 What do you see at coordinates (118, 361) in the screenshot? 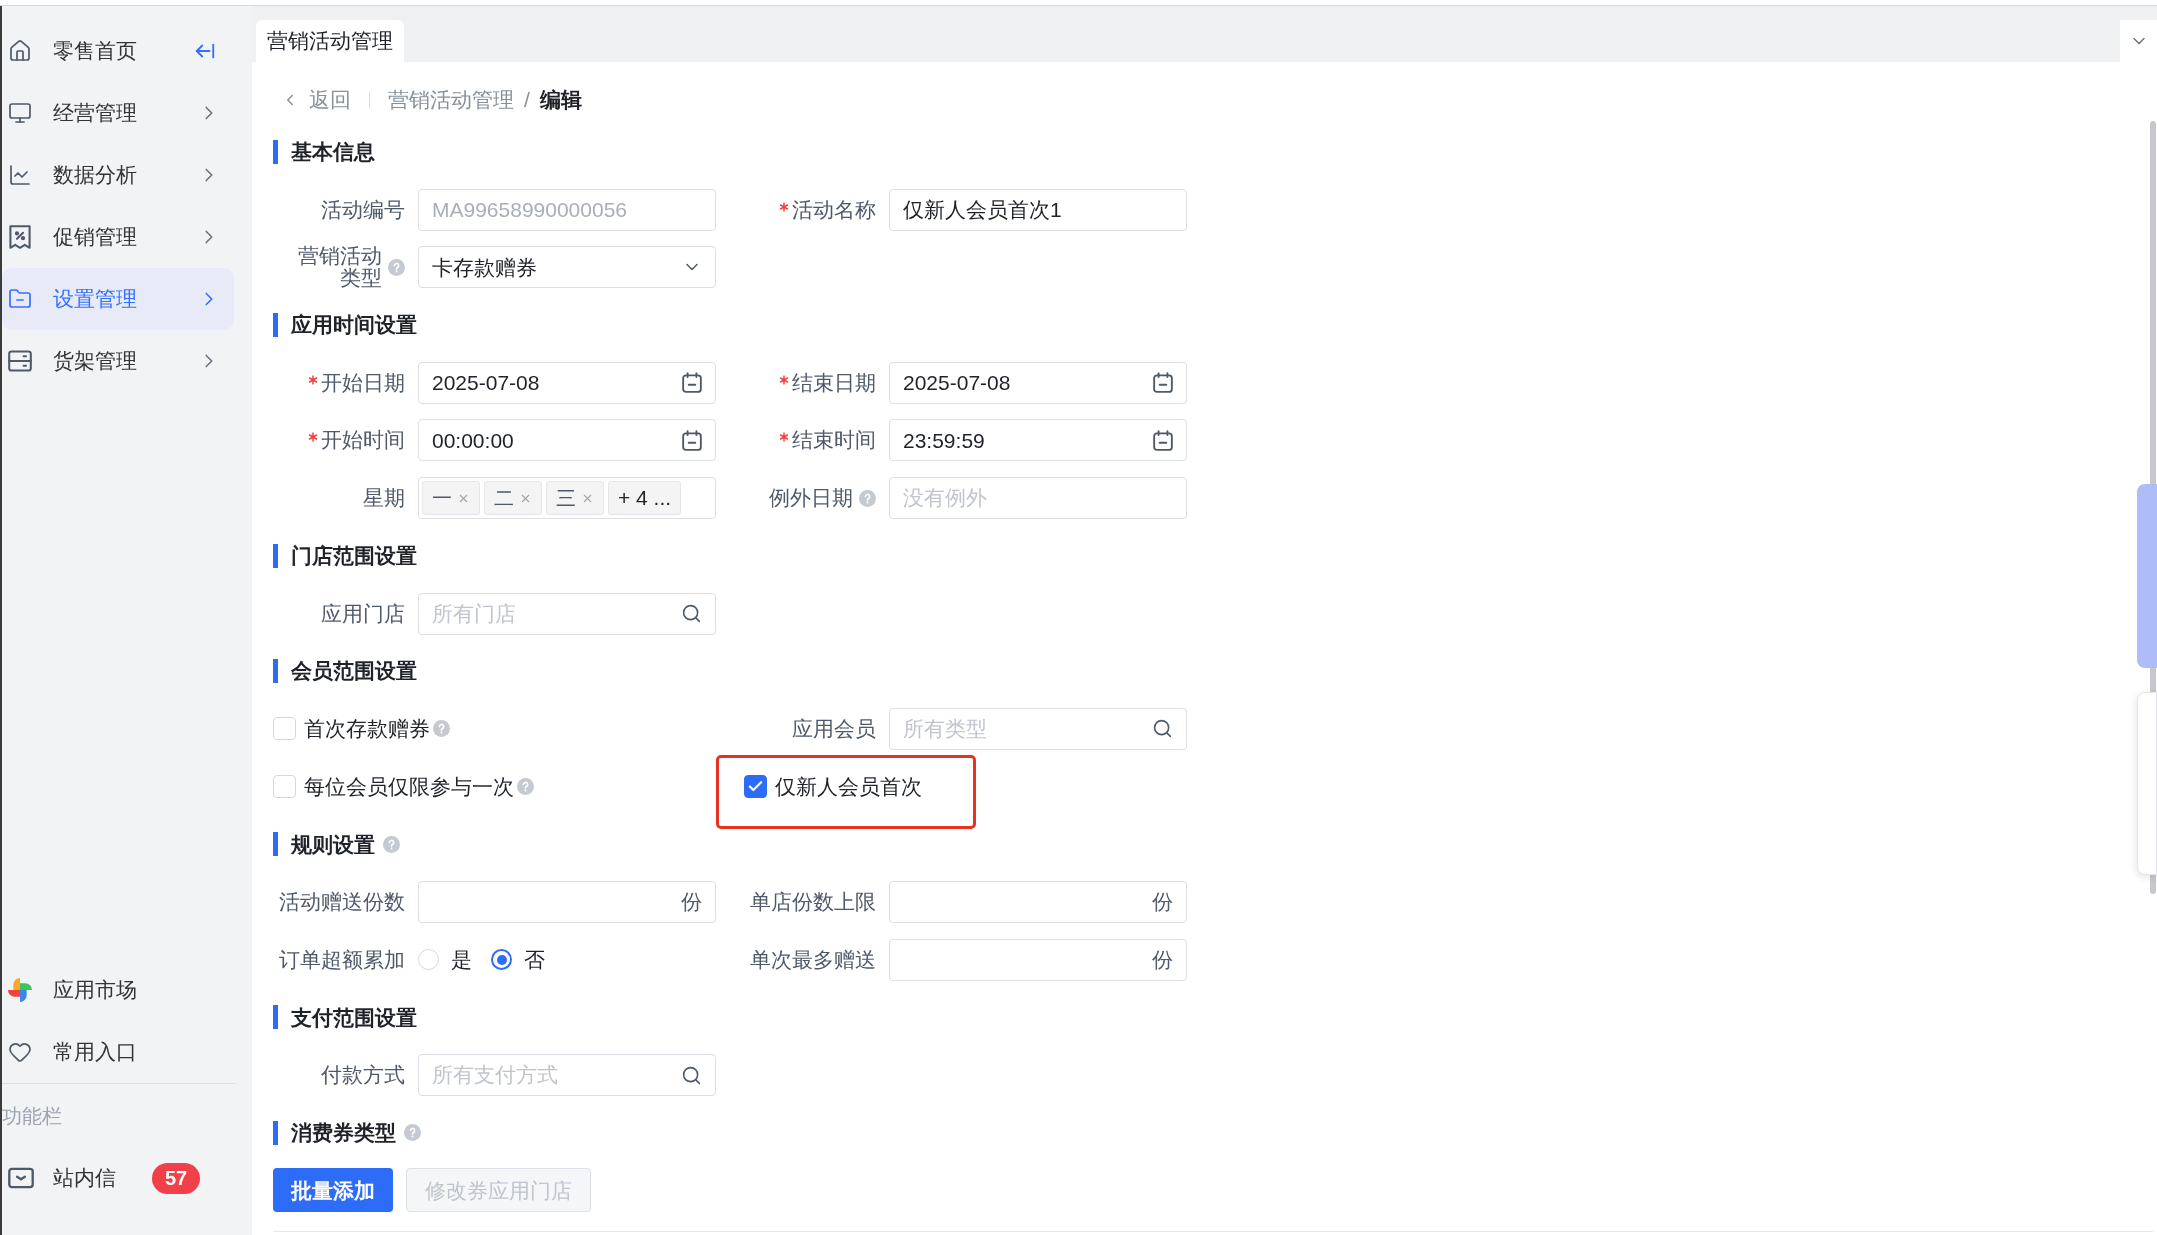
I see `nav-item: 货架管理` at bounding box center [118, 361].